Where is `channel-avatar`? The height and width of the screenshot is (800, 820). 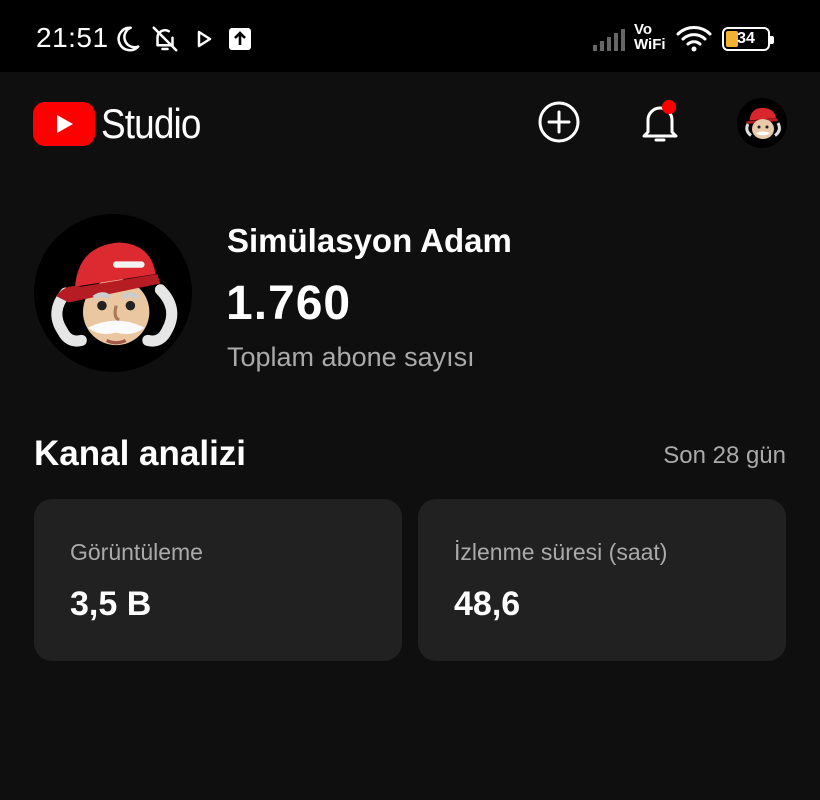 channel-avatar is located at coordinates (113, 293).